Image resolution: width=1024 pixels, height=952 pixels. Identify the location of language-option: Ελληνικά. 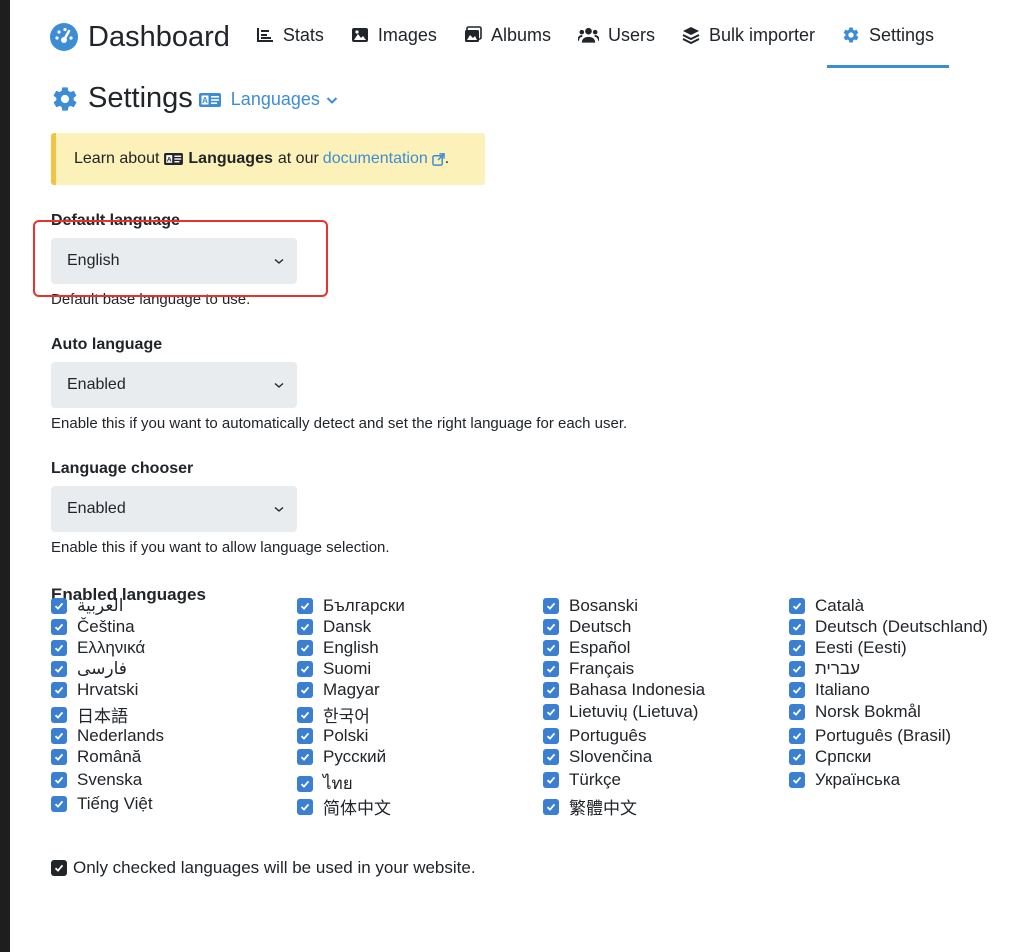
(98, 648).